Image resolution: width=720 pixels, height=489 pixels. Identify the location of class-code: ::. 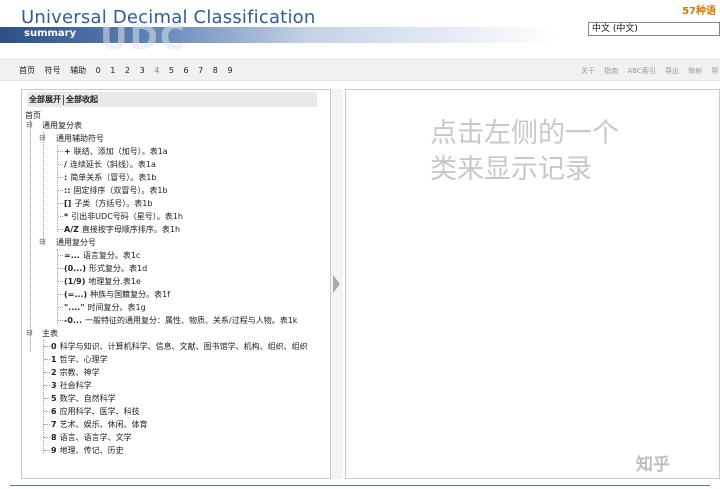
(67, 190).